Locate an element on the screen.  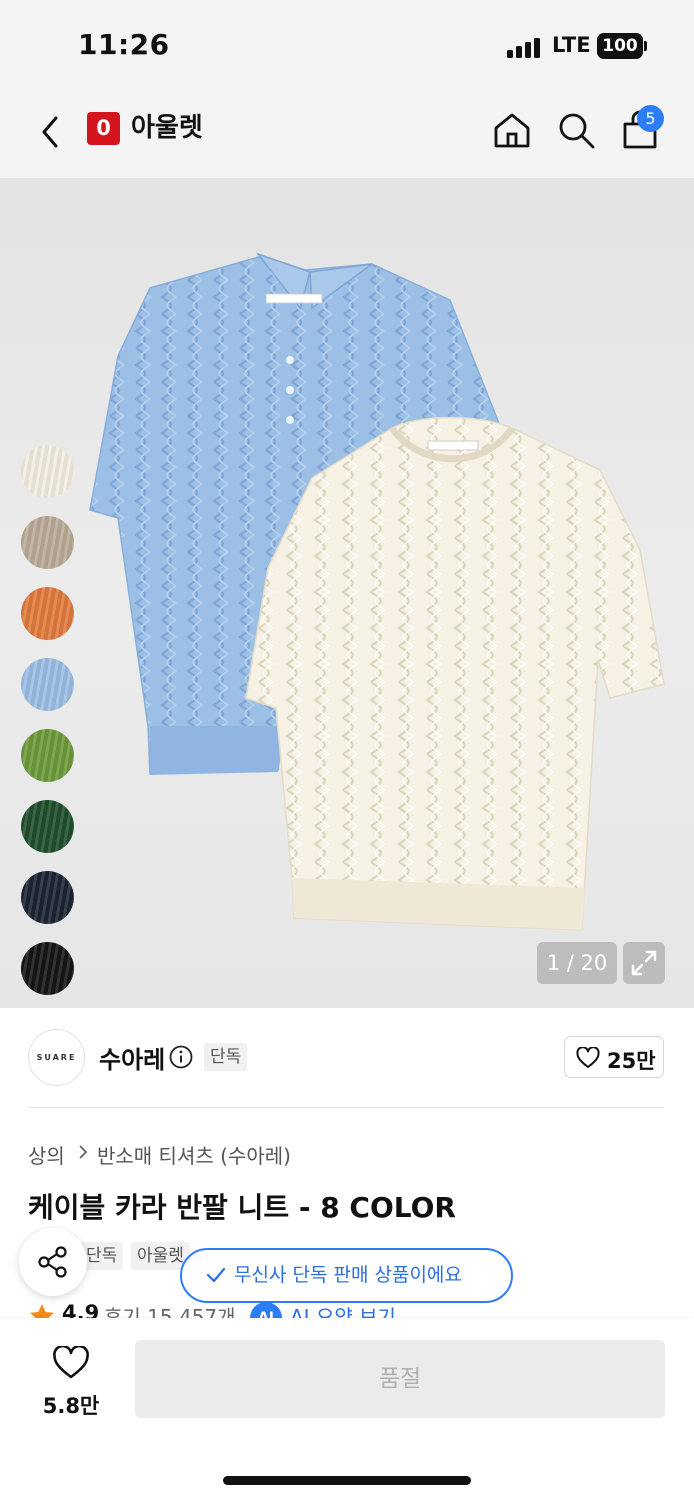
search-button is located at coordinates (576, 130).